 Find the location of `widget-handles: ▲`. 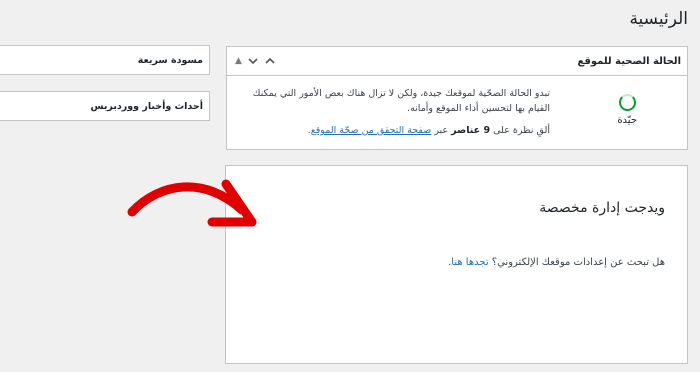

widget-handles: ▲ is located at coordinates (255, 61).